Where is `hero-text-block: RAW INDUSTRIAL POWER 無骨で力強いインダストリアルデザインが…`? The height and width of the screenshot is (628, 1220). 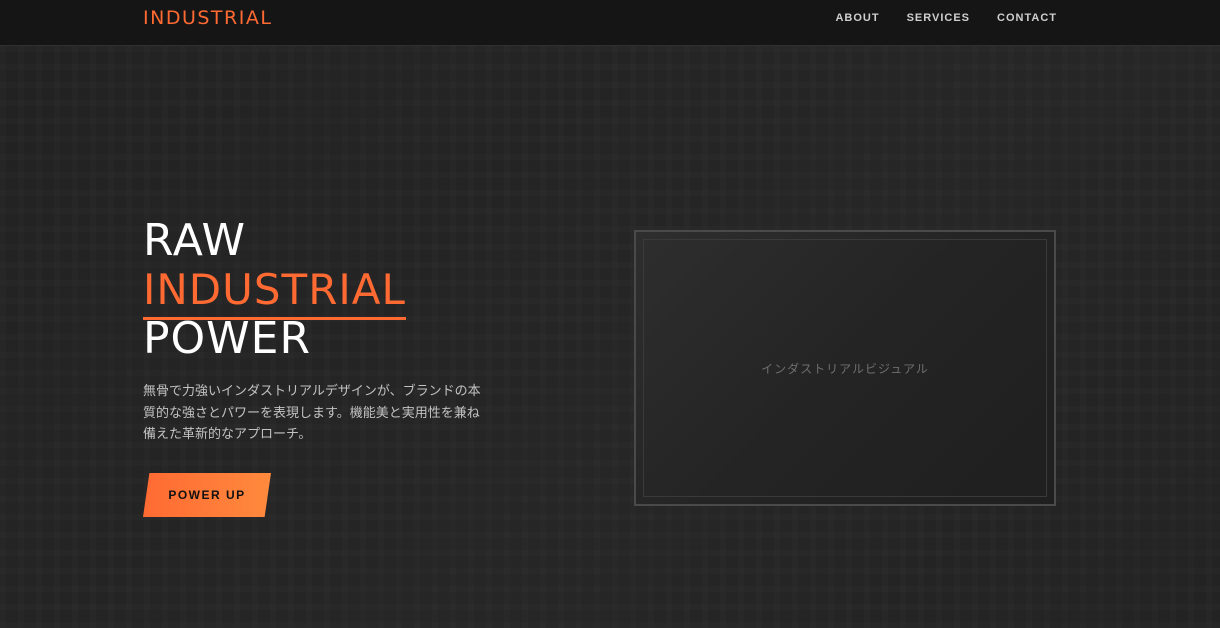 hero-text-block: RAW INDUSTRIAL POWER 無骨で力強いインダストリアルデザインが… is located at coordinates (323, 337).